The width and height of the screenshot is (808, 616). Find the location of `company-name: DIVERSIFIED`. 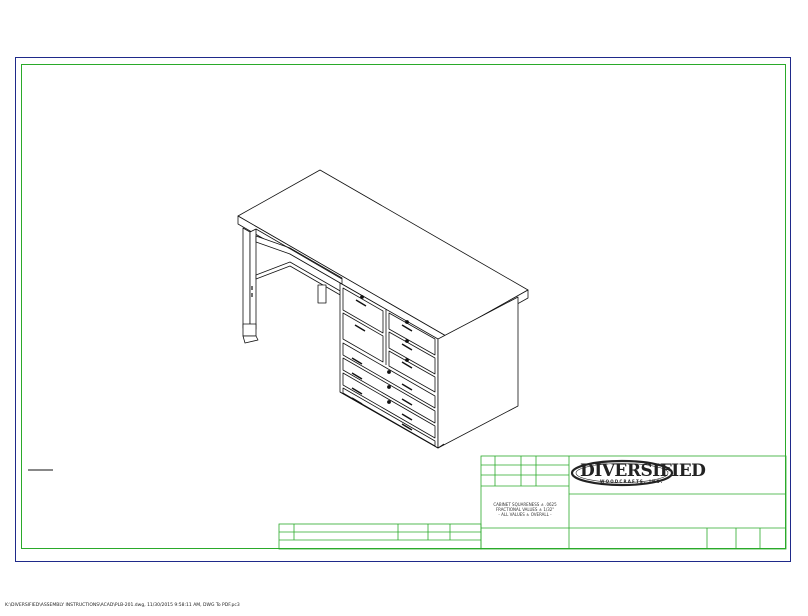

company-name: DIVERSIFIED is located at coordinates (643, 471).